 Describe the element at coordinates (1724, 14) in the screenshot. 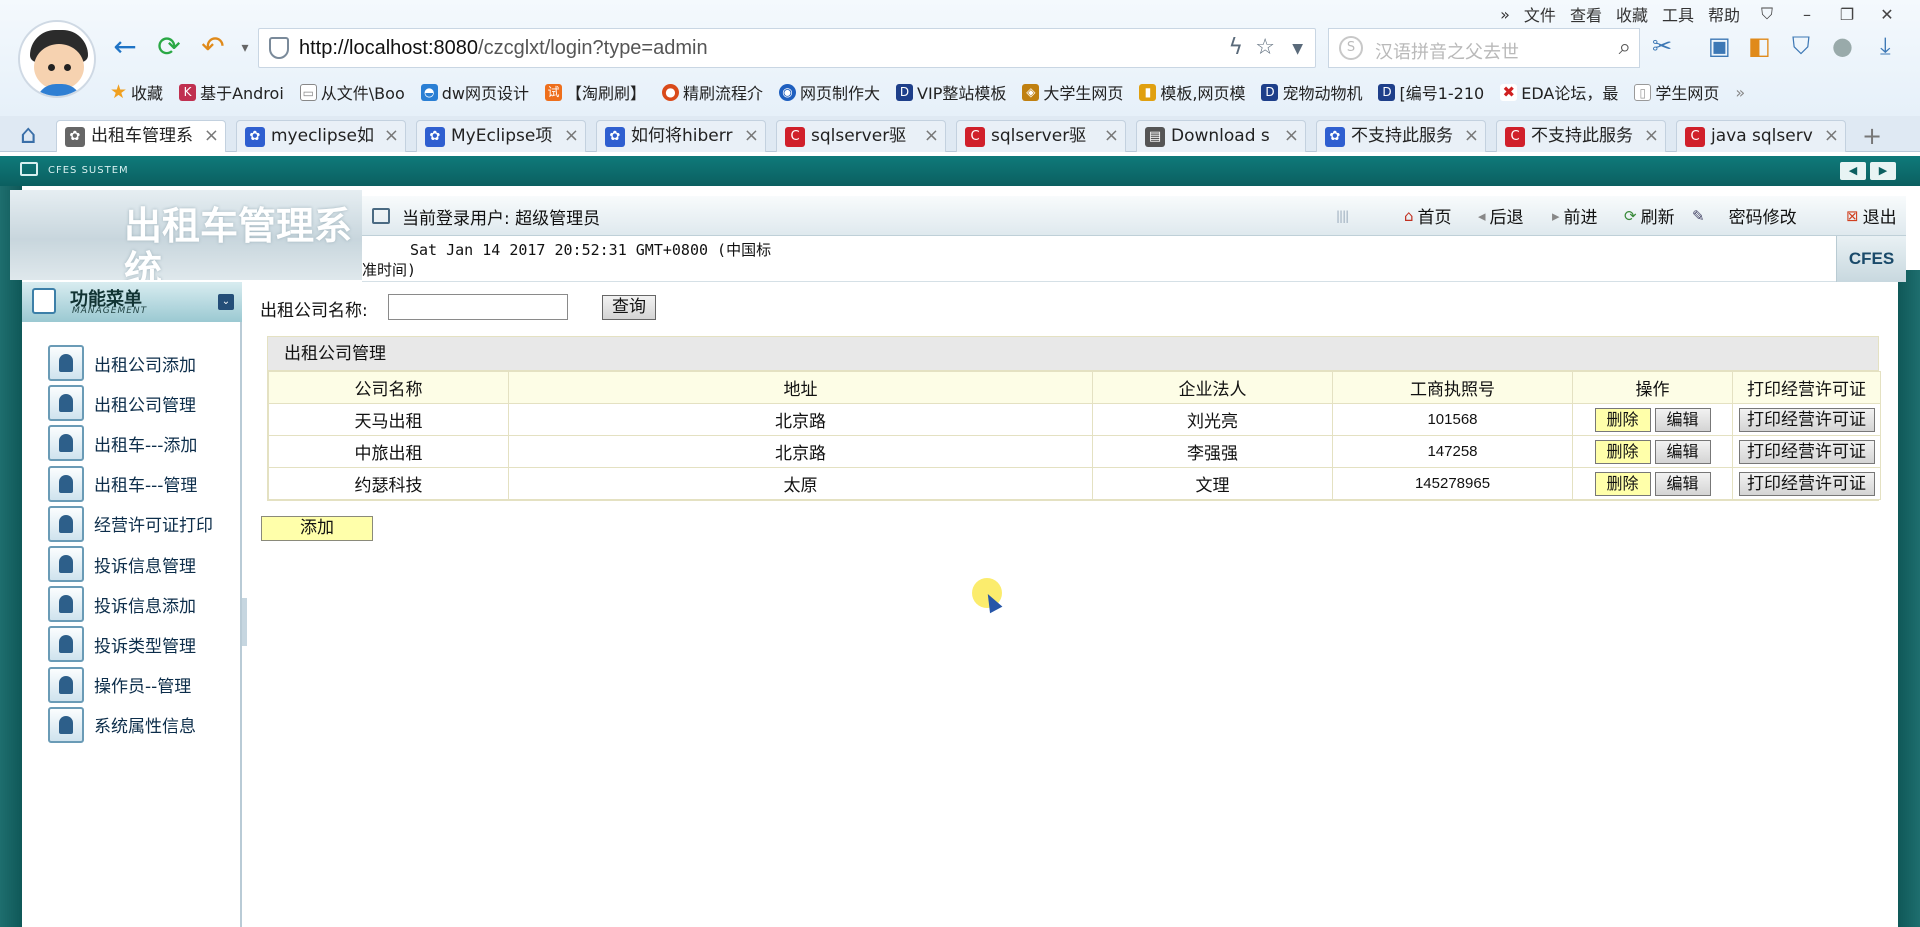

I see `menu-help: 帮助` at that location.